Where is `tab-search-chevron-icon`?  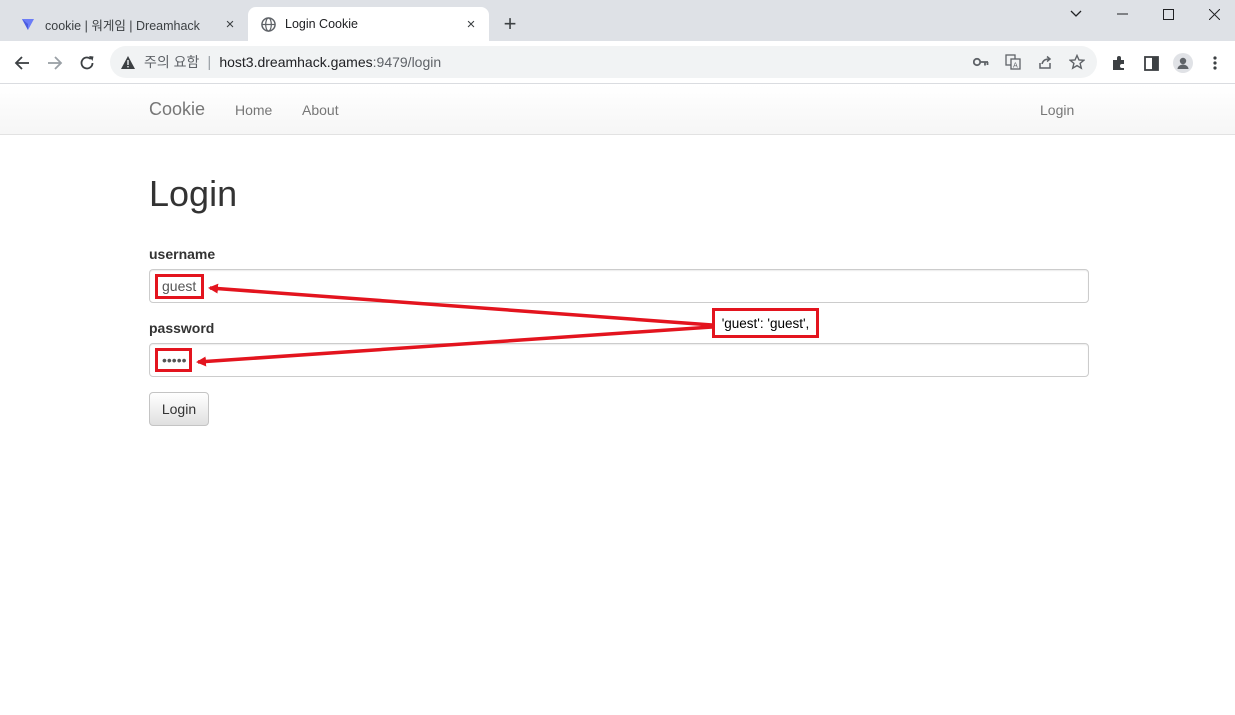 tab-search-chevron-icon is located at coordinates (1076, 14).